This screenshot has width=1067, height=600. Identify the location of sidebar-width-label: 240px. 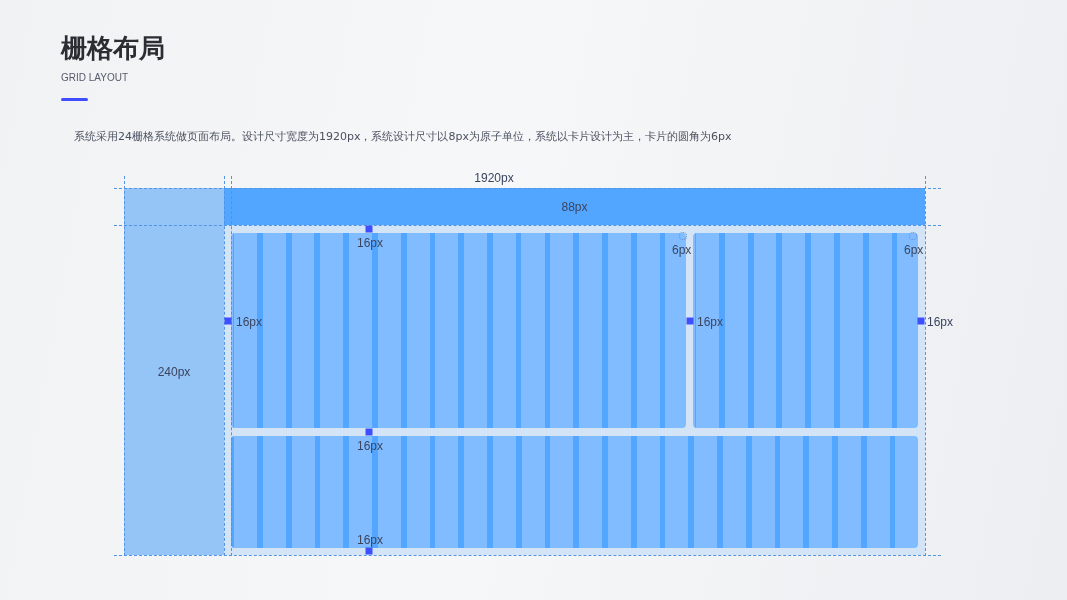
(174, 371).